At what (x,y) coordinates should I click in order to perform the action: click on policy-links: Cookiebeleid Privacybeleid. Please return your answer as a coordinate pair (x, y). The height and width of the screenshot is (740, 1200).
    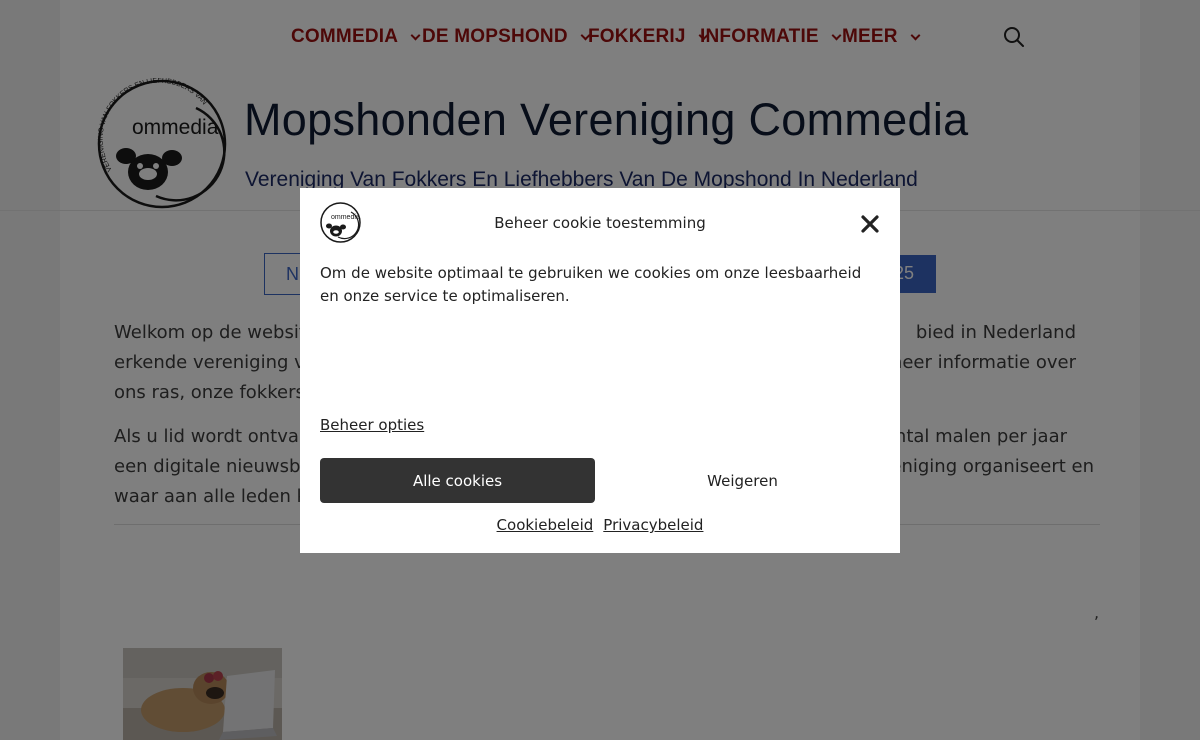
    Looking at the image, I should click on (600, 525).